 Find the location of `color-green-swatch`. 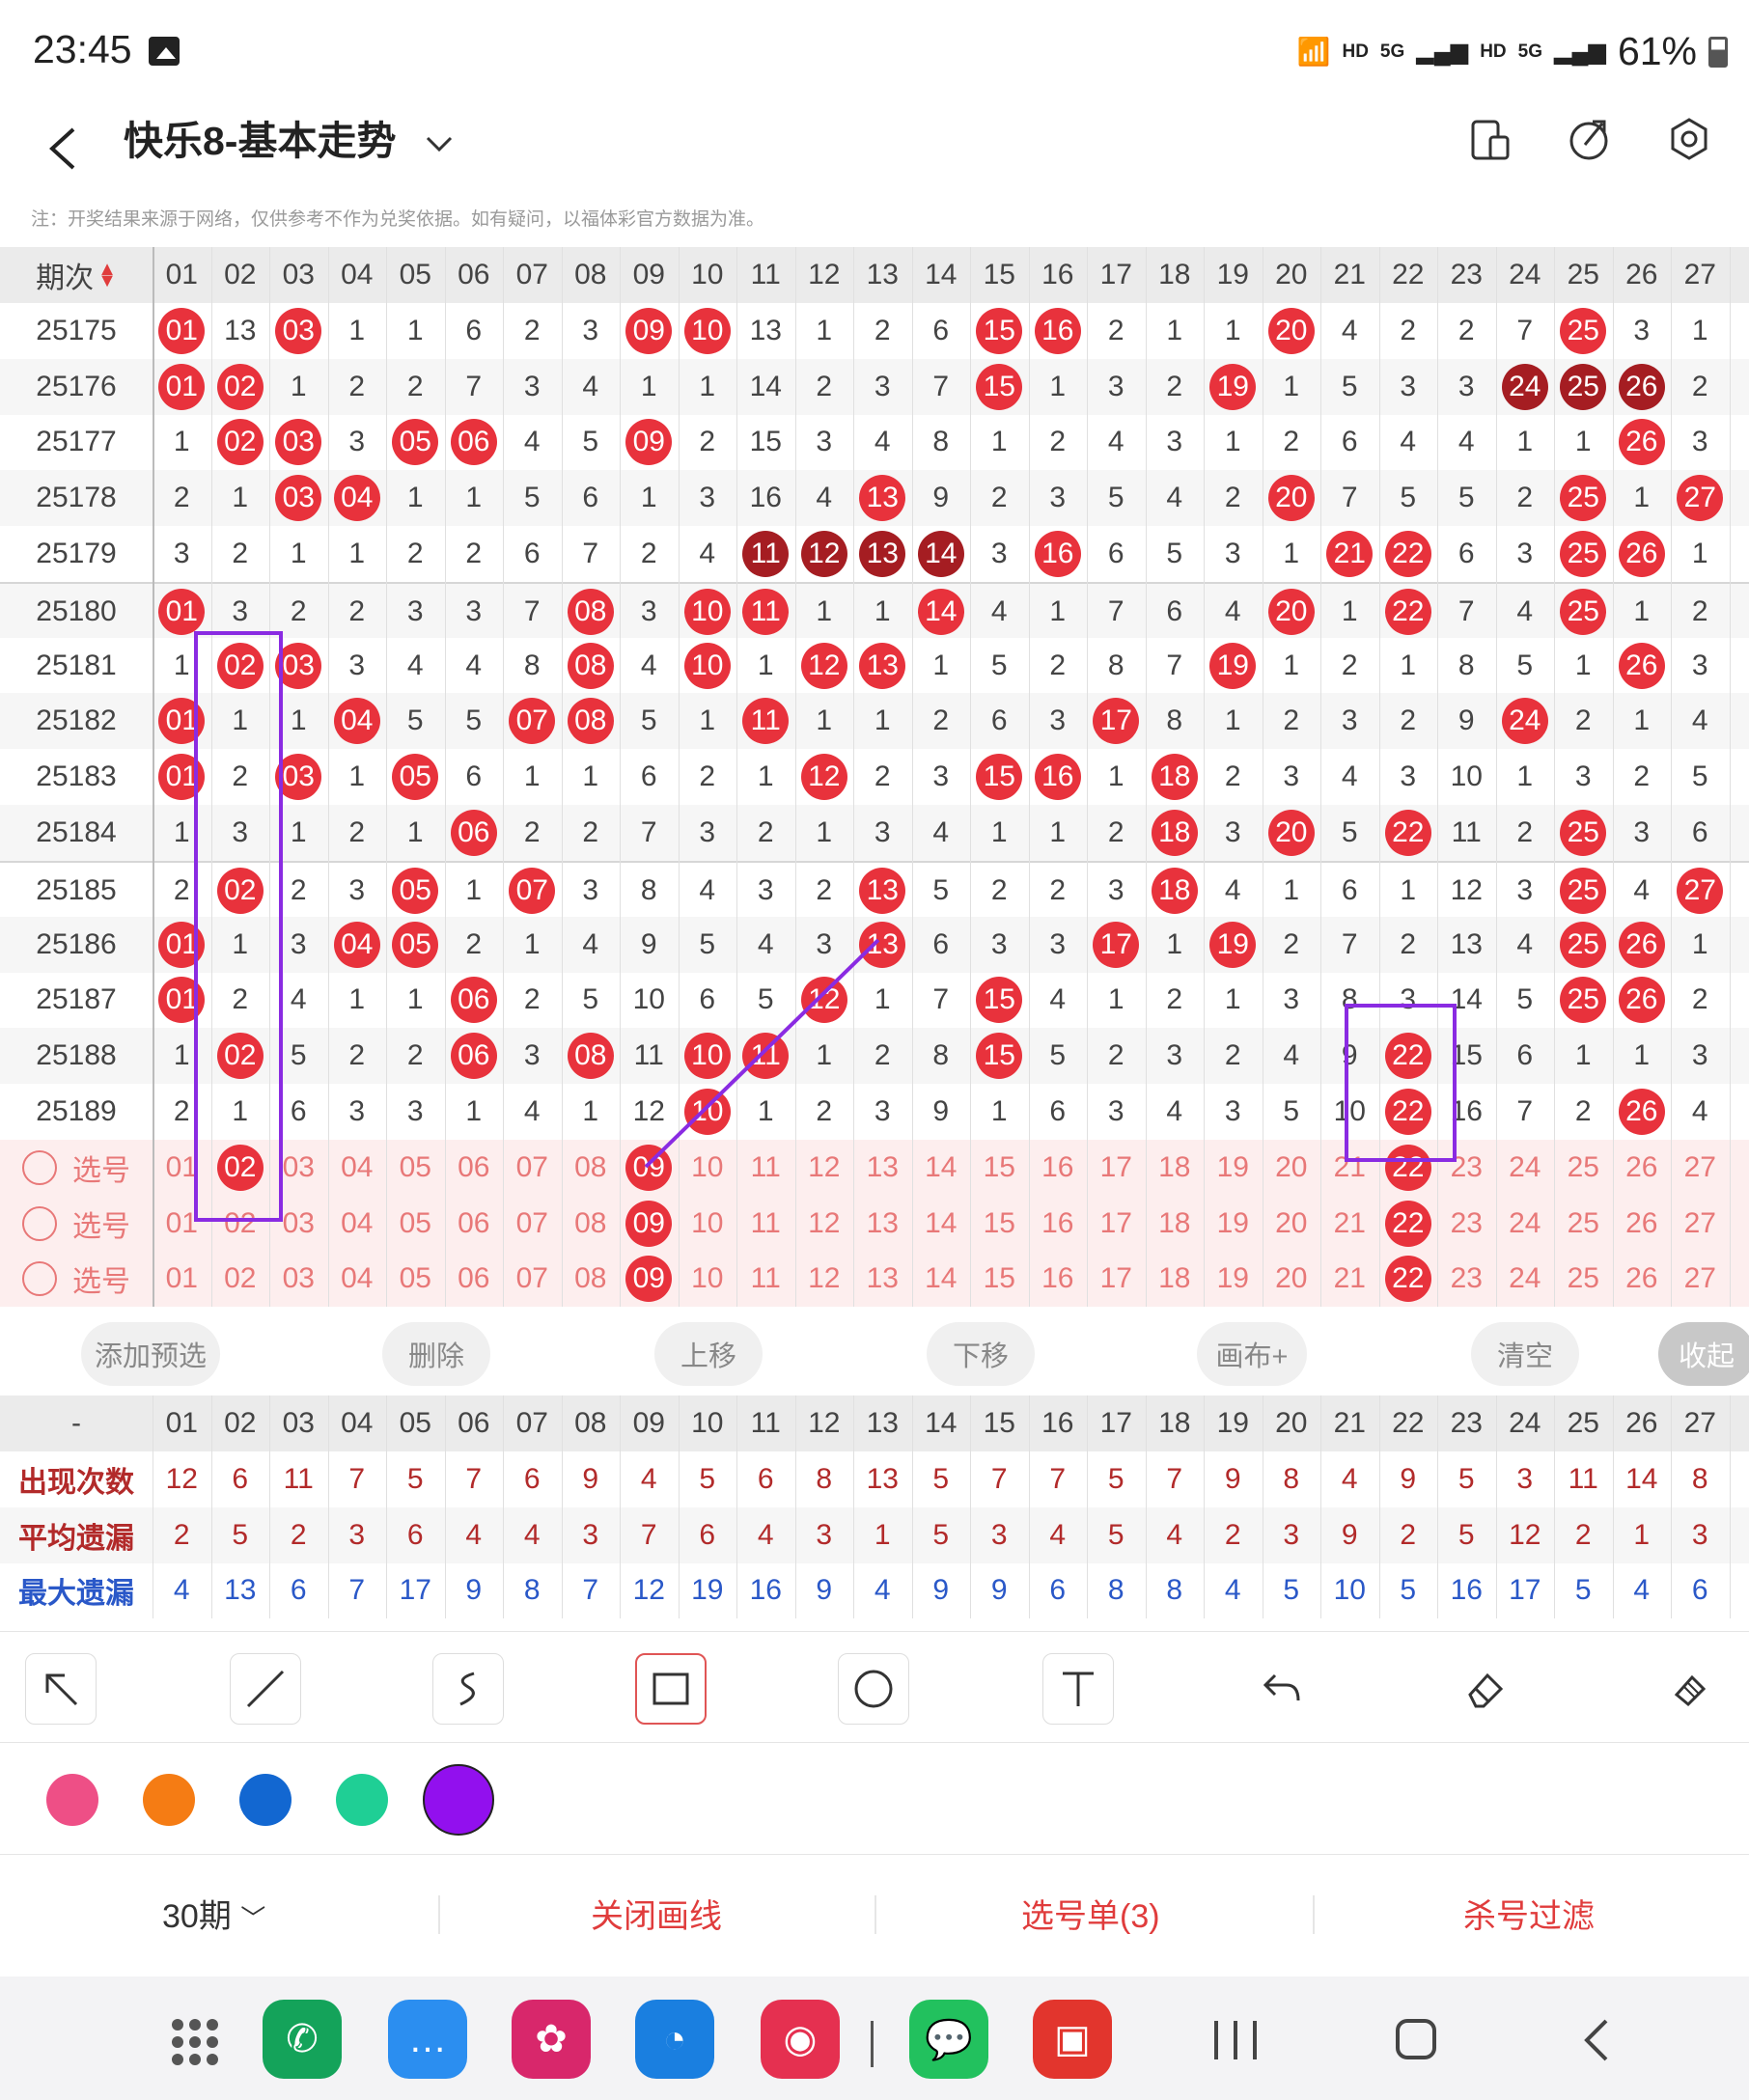

color-green-swatch is located at coordinates (362, 1800).